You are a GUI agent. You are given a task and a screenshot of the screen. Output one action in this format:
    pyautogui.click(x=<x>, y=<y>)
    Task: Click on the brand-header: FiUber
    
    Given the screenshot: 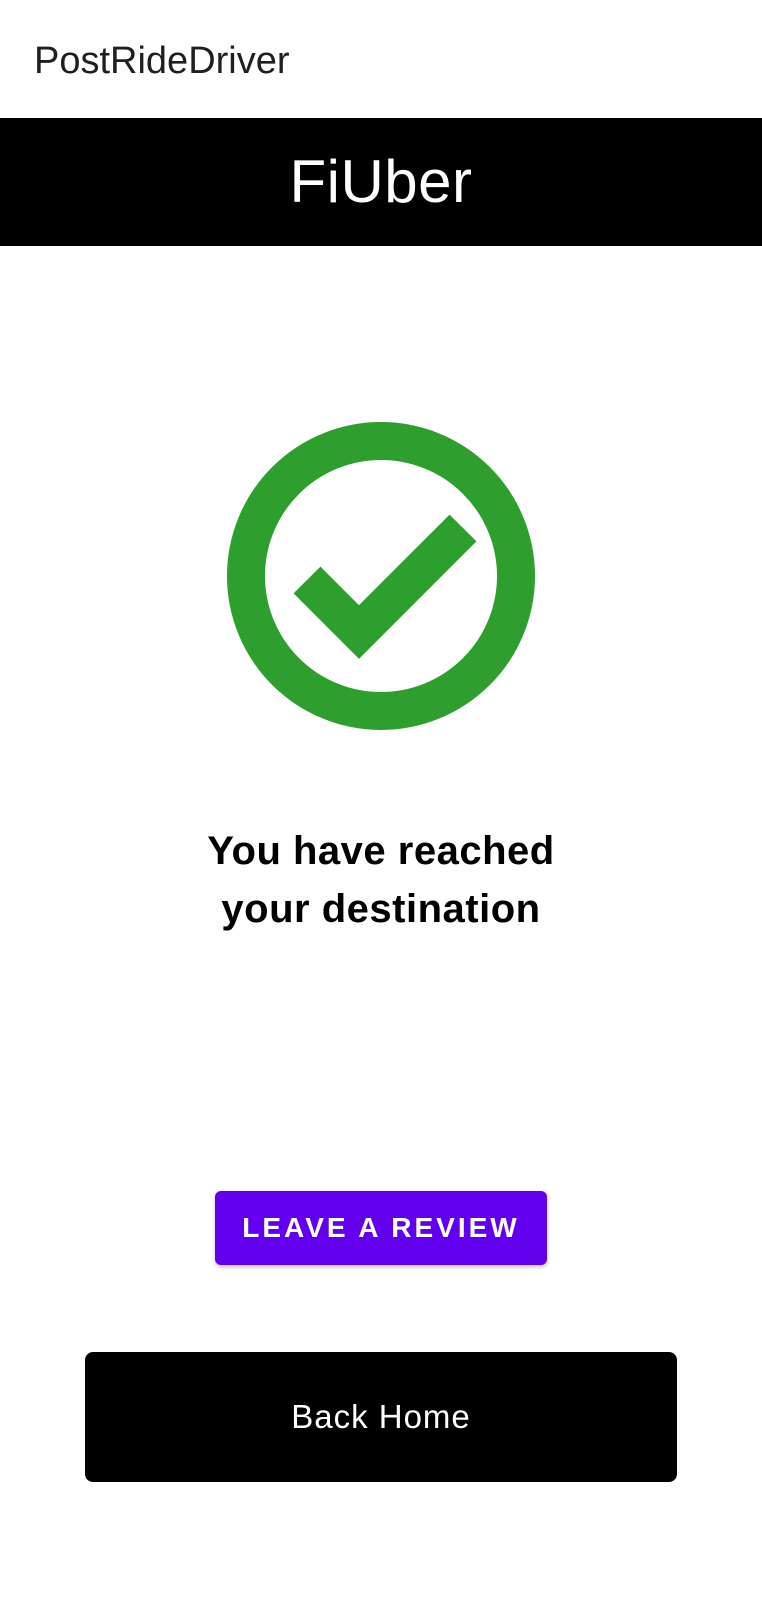 What is the action you would take?
    pyautogui.click(x=381, y=182)
    